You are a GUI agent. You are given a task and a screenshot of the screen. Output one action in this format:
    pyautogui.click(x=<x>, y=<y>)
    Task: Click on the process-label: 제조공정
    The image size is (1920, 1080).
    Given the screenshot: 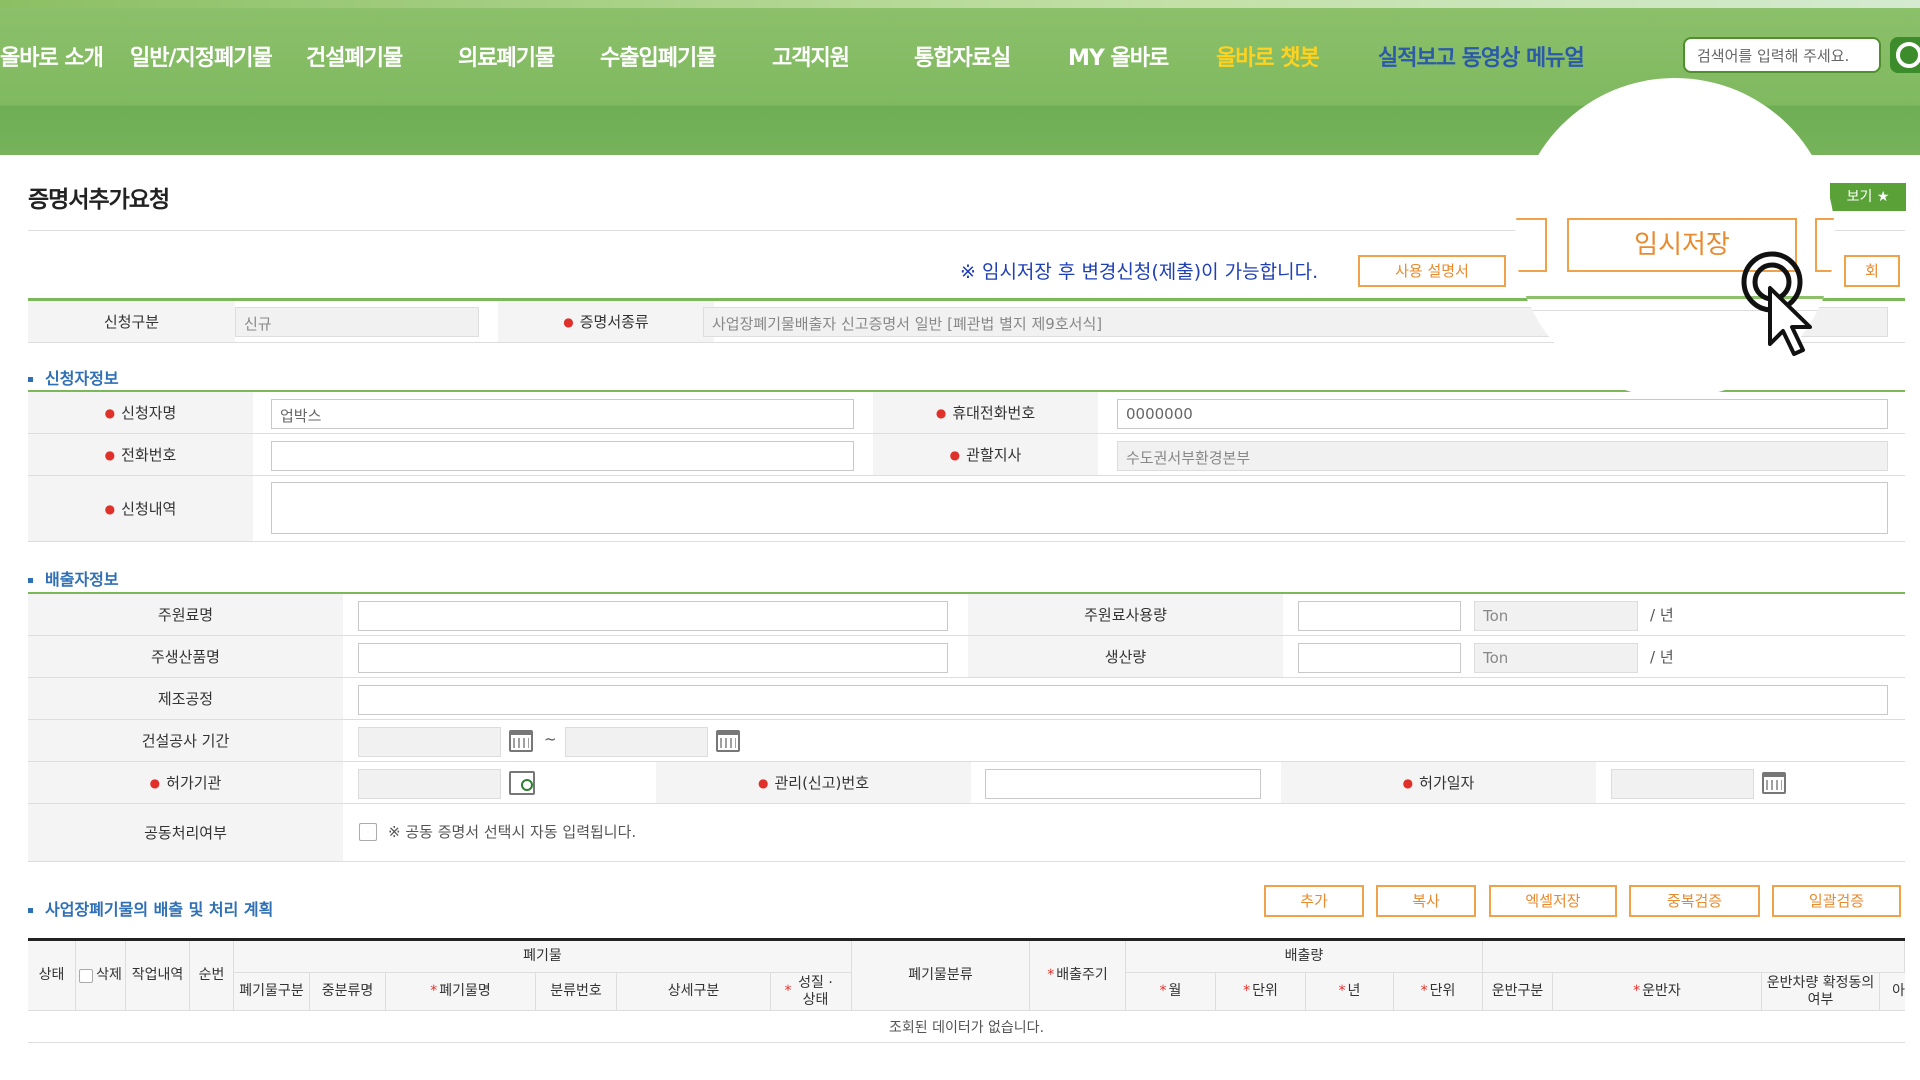 What is the action you would take?
    pyautogui.click(x=185, y=698)
    